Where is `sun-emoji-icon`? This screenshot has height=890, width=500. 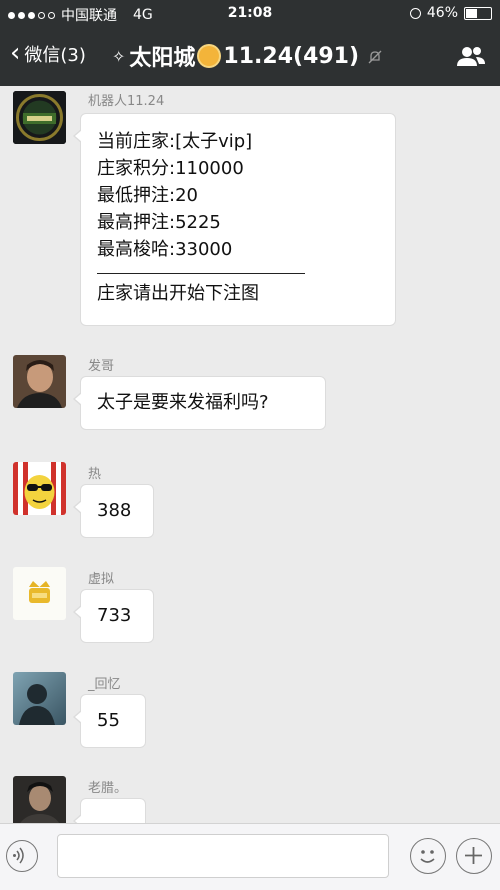 sun-emoji-icon is located at coordinates (209, 56).